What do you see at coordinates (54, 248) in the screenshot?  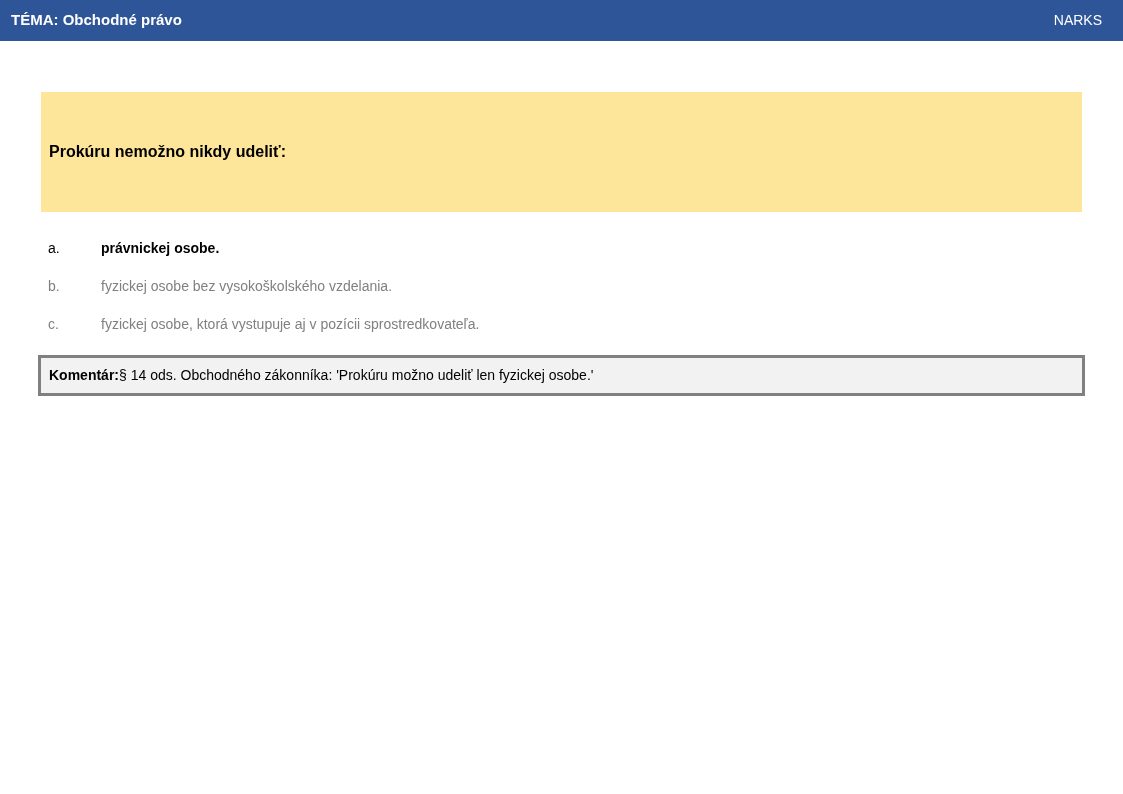 I see `option-letter: a.` at bounding box center [54, 248].